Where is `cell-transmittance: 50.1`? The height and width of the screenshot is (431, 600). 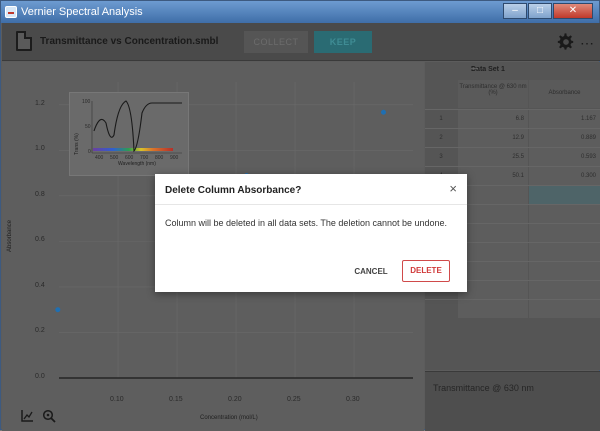 cell-transmittance: 50.1 is located at coordinates (493, 176).